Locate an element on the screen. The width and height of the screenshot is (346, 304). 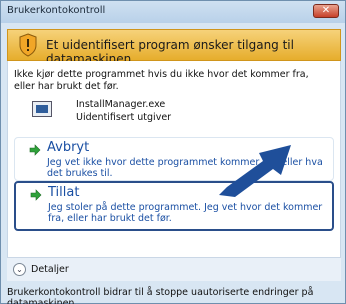
program-publisher: Uidentifisert utgiver is located at coordinates (124, 117).